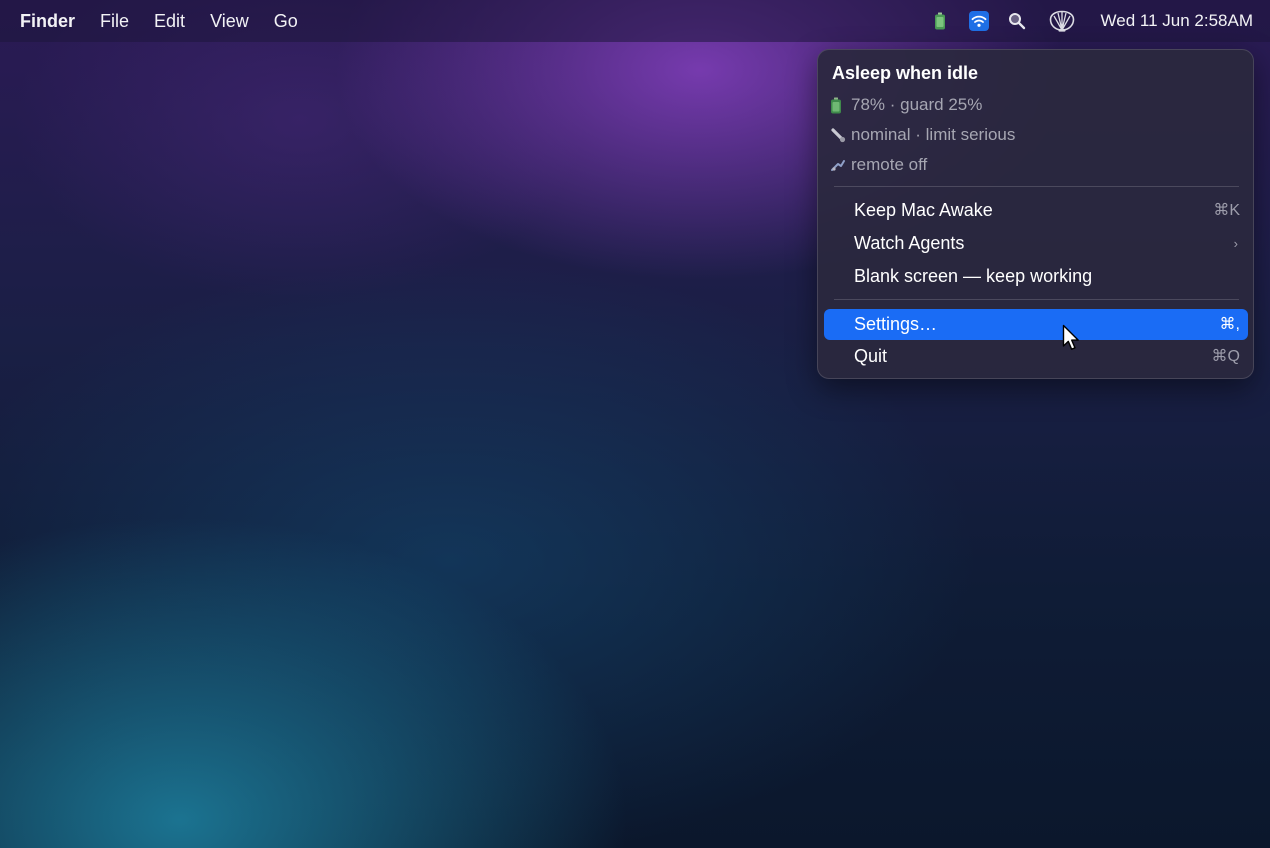  I want to click on quit-label: Quit, so click(871, 356).